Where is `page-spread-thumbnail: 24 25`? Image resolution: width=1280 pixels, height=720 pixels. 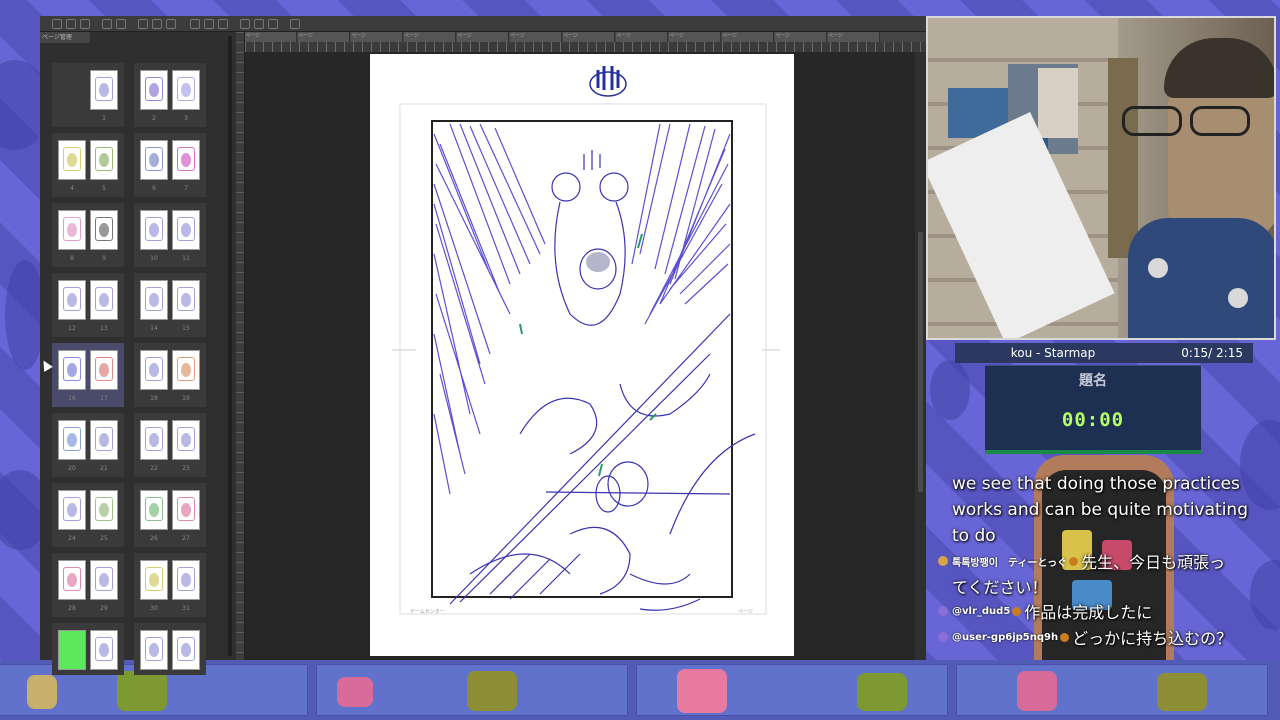
page-spread-thumbnail: 24 25 is located at coordinates (88, 515).